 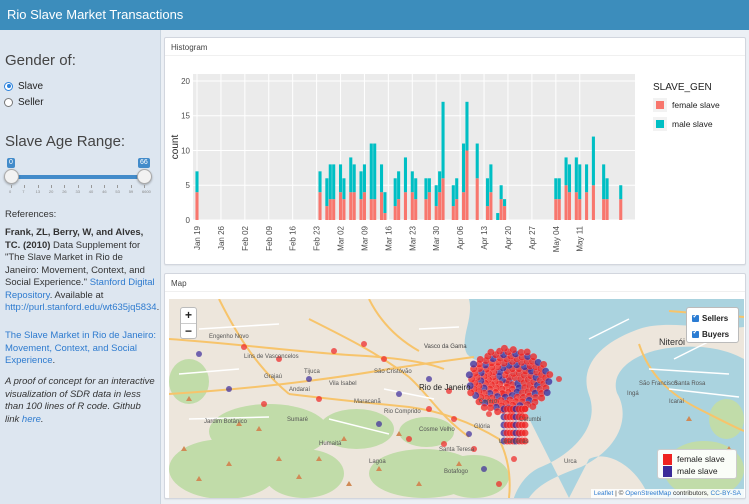 What do you see at coordinates (185, 81) in the screenshot?
I see `y-tick-label: 20` at bounding box center [185, 81].